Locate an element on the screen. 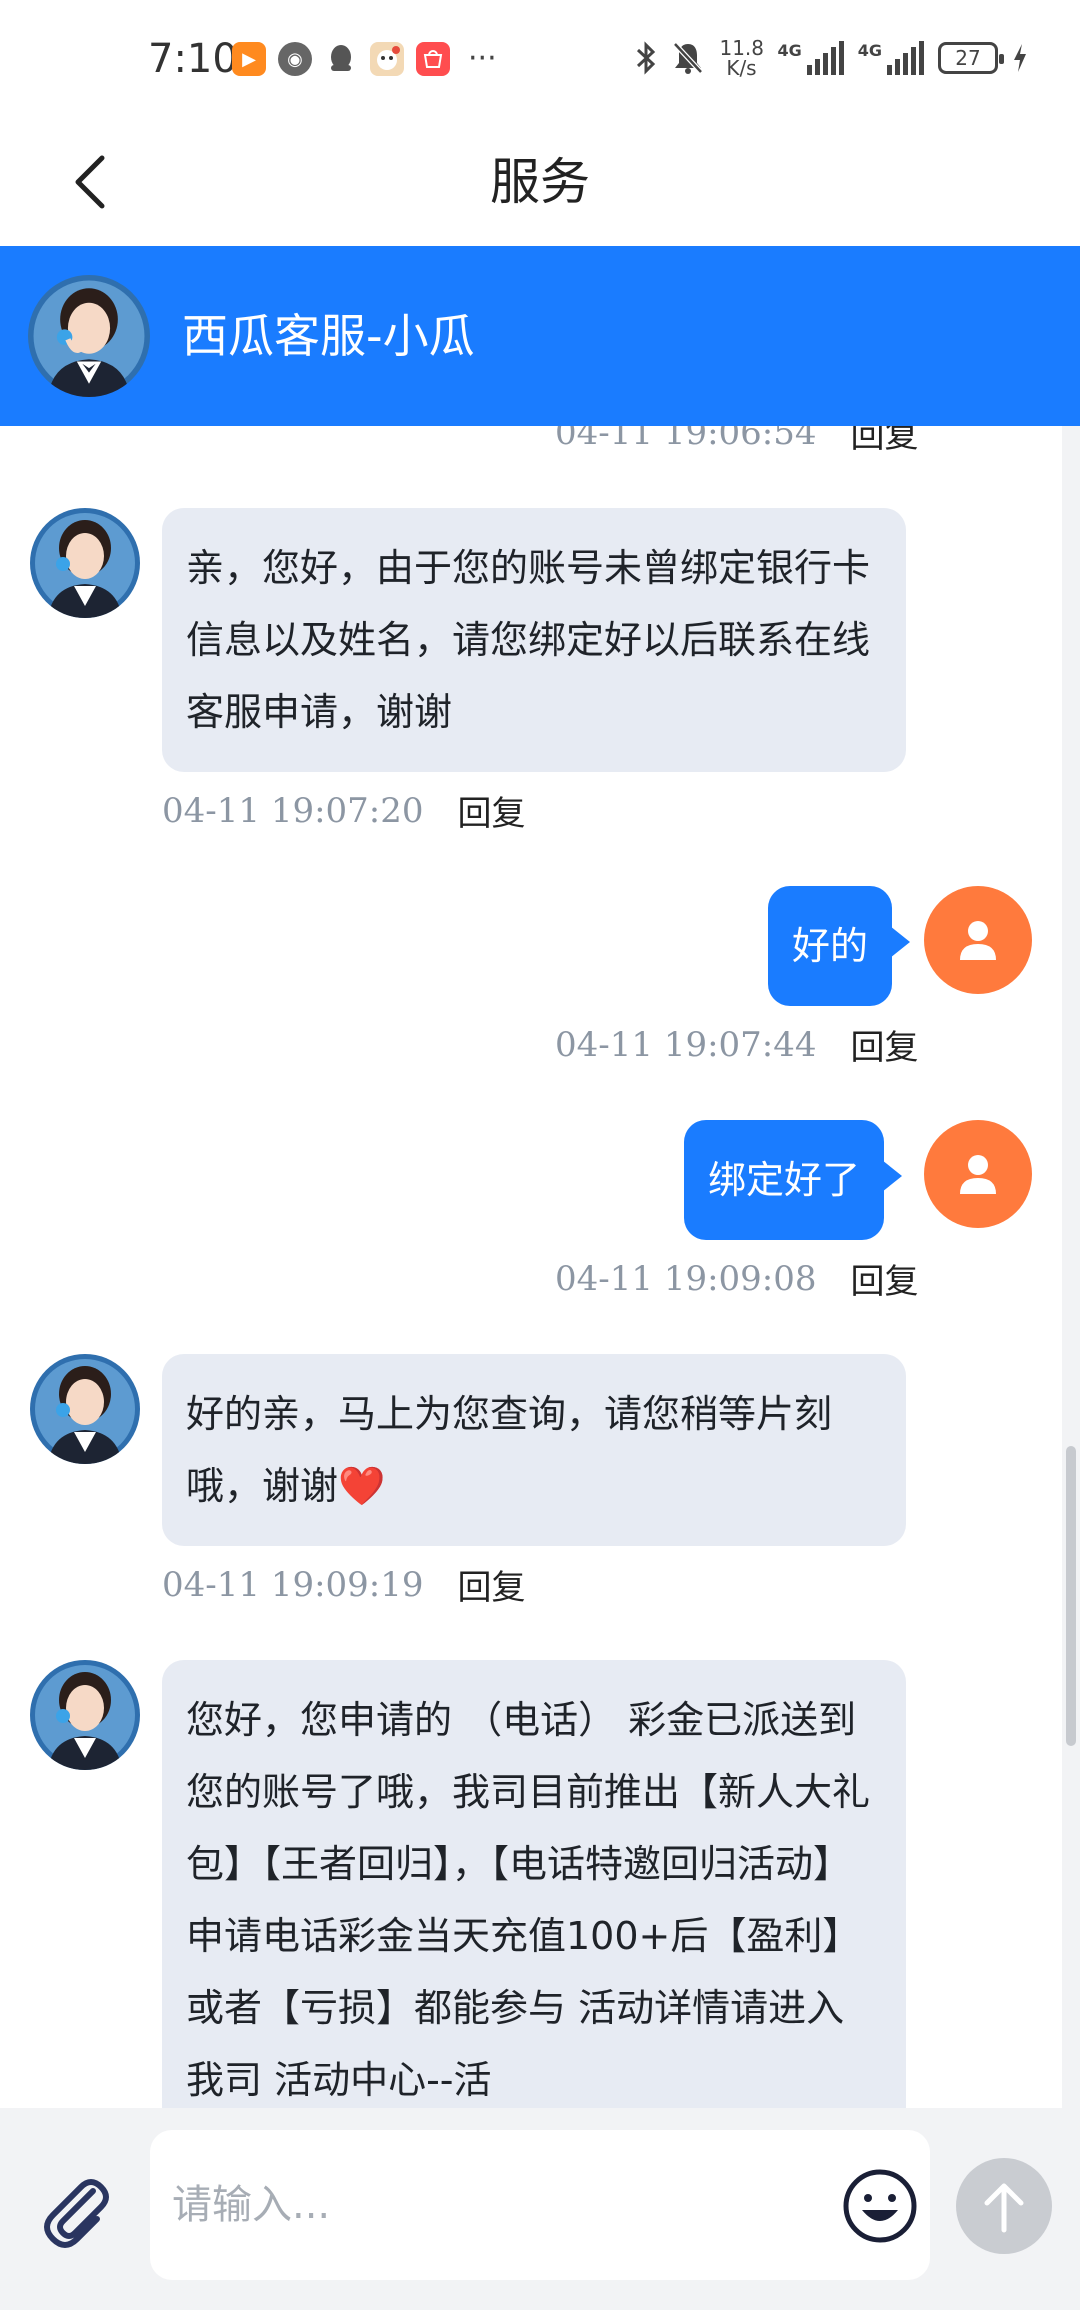 This screenshot has height=2310, width=1080. battery-icon: 27 is located at coordinates (971, 58).